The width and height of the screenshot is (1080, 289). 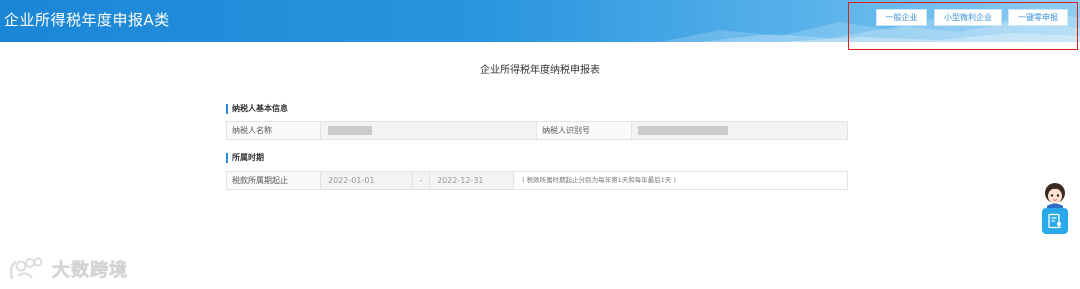 What do you see at coordinates (274, 130) in the screenshot?
I see `taxpayer-name-label: 纳税人名称` at bounding box center [274, 130].